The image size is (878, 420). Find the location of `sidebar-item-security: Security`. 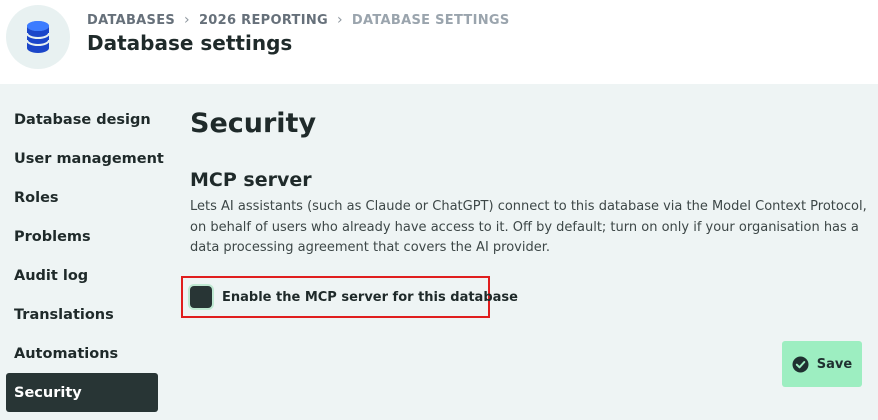

sidebar-item-security: Security is located at coordinates (82, 392).